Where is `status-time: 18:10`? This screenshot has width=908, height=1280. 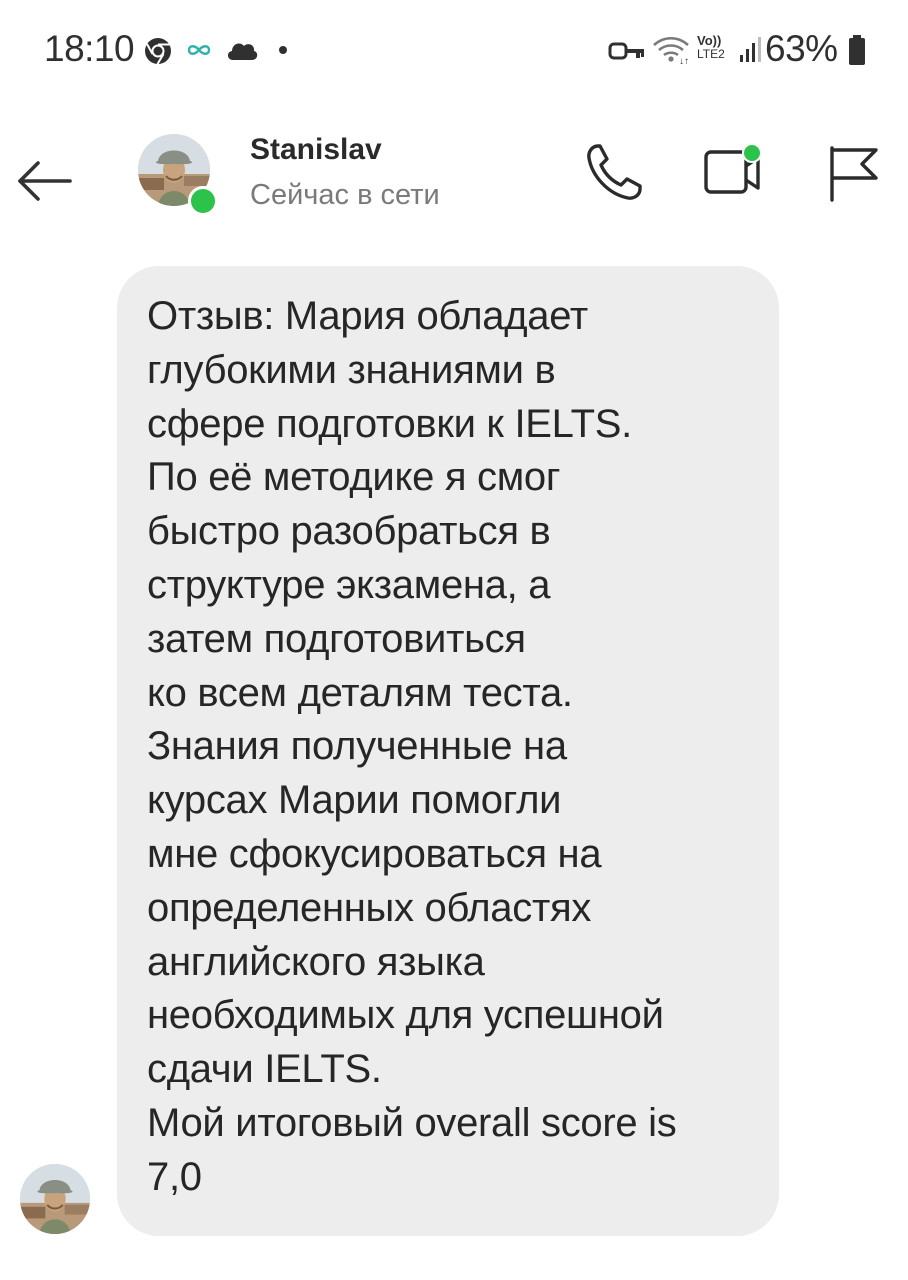 status-time: 18:10 is located at coordinates (89, 48).